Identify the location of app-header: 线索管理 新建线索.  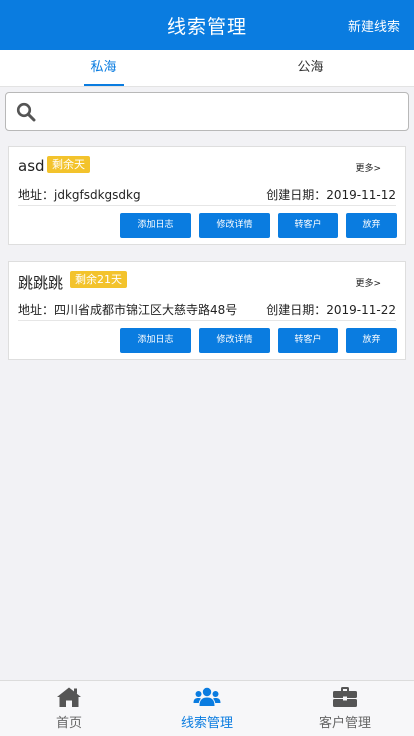
(207, 25).